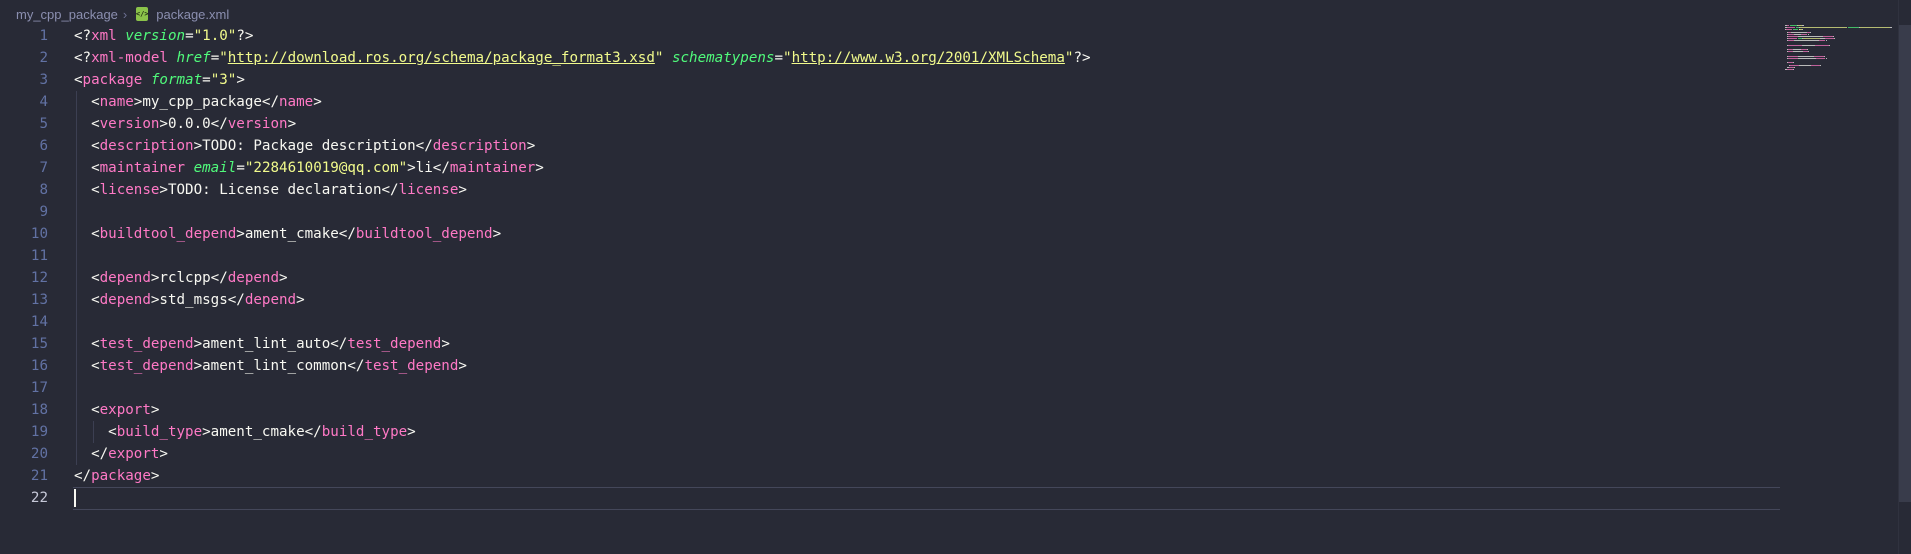 This screenshot has width=1911, height=554. Describe the element at coordinates (890, 36) in the screenshot. I see `code-line: 1 <?xml version="1.0"?>` at that location.